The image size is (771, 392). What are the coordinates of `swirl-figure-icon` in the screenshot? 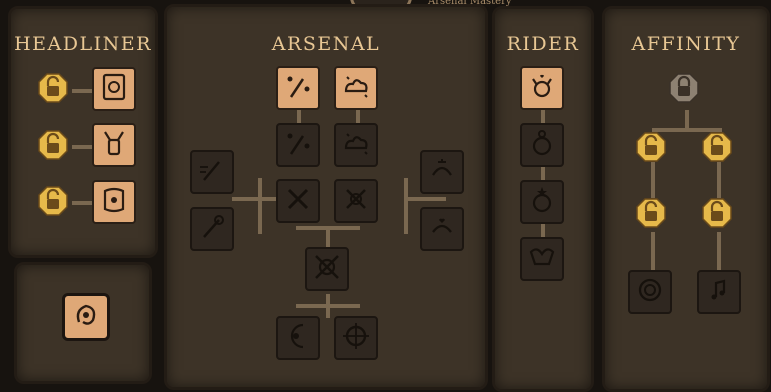 It's located at (86, 317).